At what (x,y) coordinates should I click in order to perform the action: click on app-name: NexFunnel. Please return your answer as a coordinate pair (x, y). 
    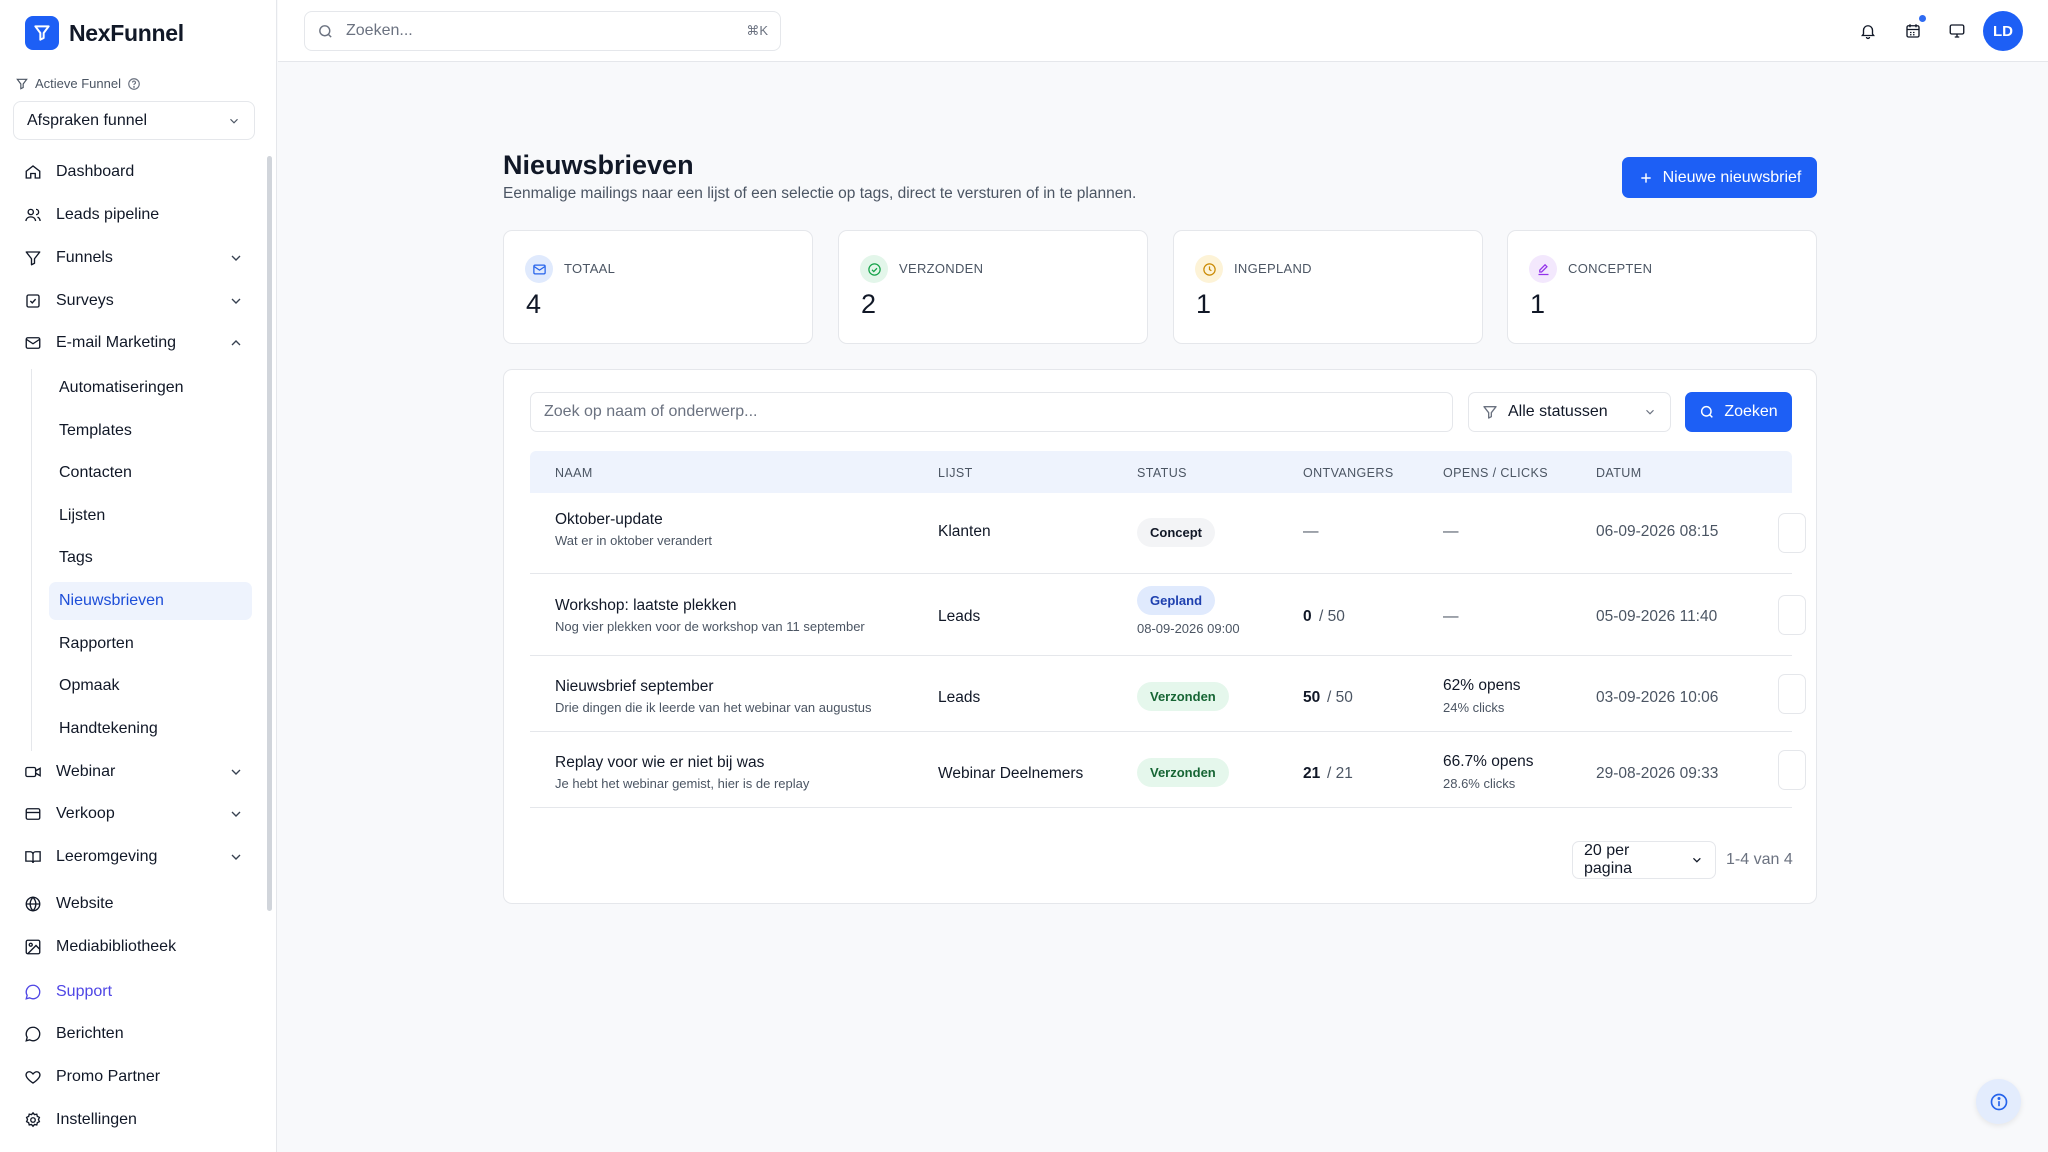
    Looking at the image, I should click on (126, 32).